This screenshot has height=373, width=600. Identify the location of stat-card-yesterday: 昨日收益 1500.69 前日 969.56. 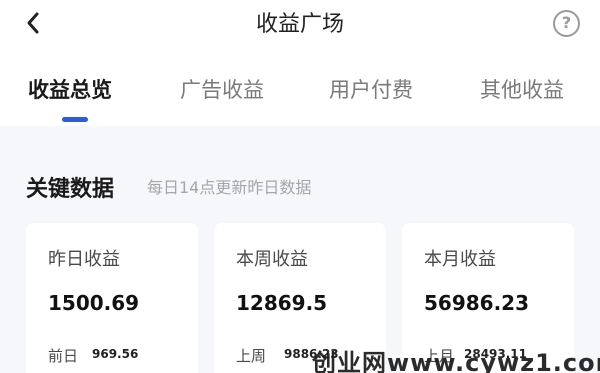
(112, 298).